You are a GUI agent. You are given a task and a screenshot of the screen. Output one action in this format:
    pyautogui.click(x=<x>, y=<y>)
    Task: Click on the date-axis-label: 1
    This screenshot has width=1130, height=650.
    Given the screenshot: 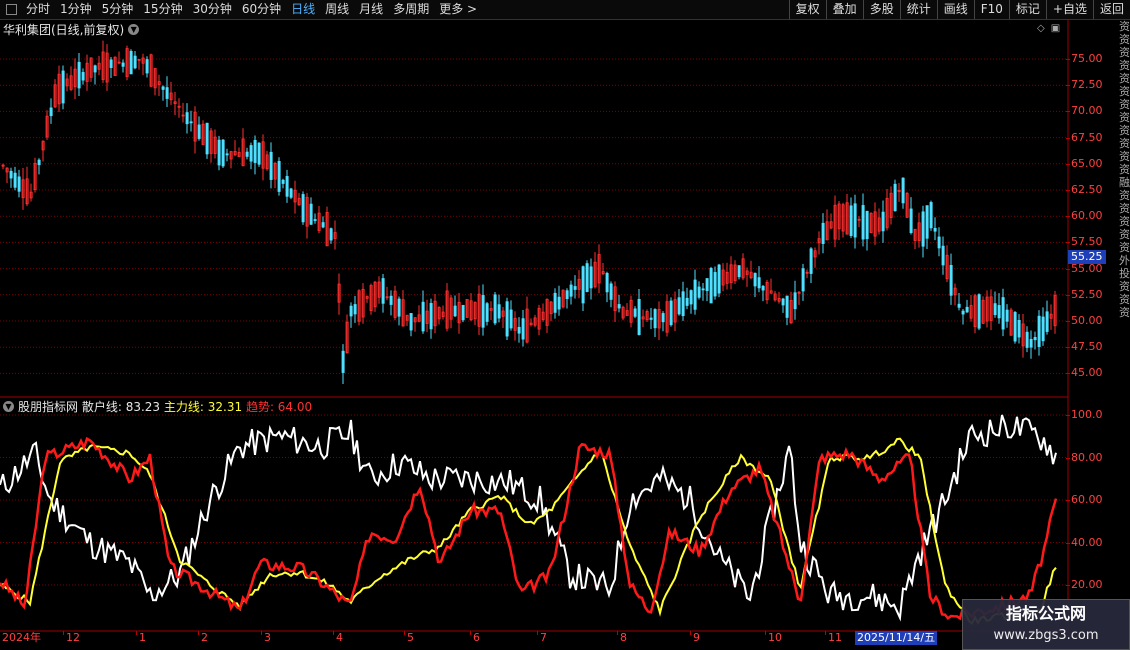 What is the action you would take?
    pyautogui.click(x=141, y=637)
    